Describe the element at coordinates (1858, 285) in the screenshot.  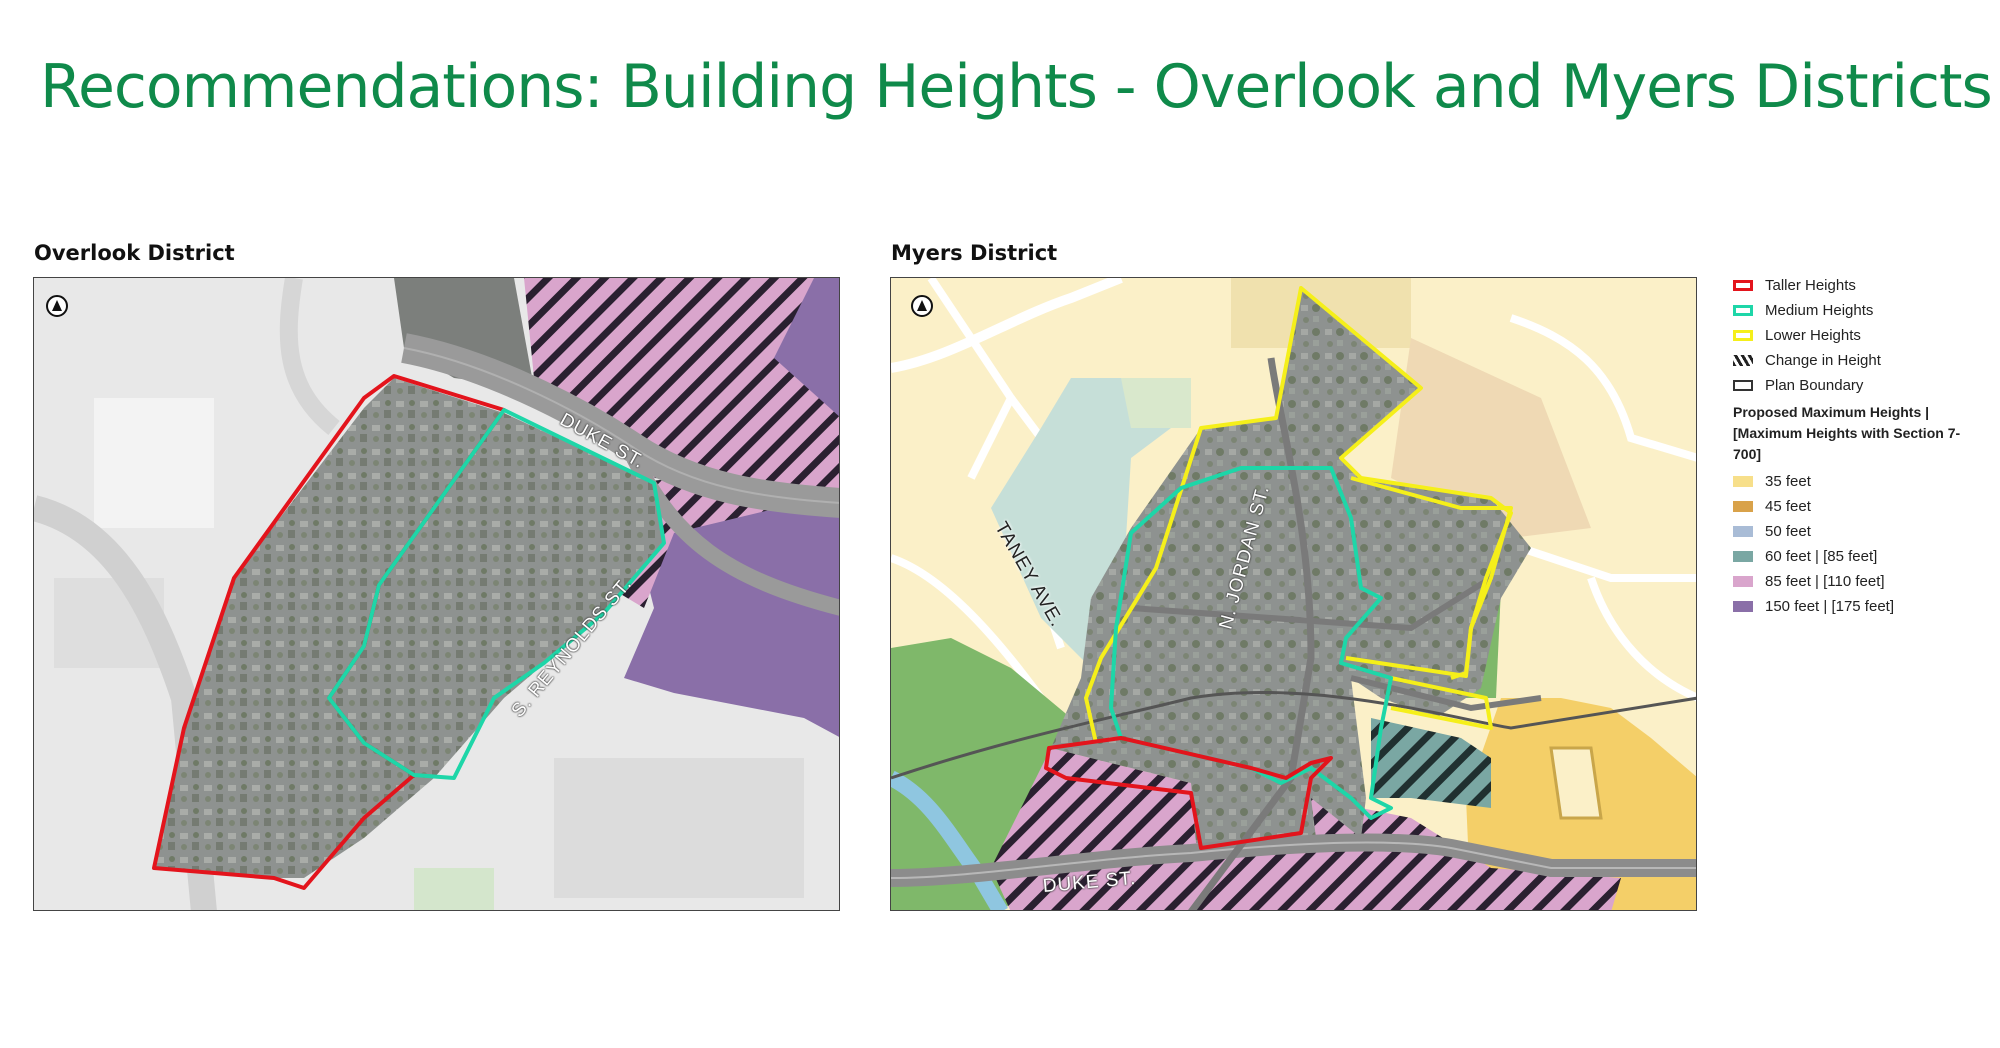
I see `legend-item-taller-heights: Taller Heights` at that location.